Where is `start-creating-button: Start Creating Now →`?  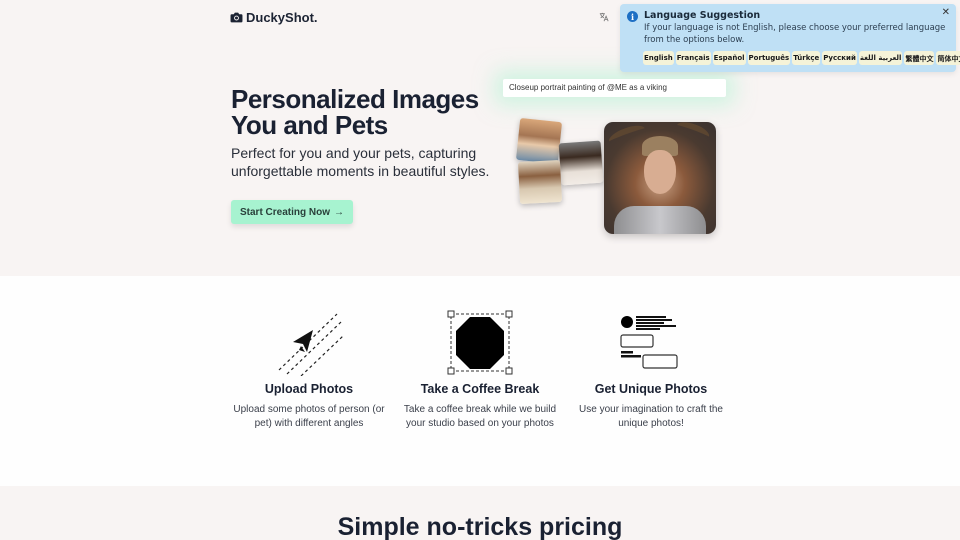 start-creating-button: Start Creating Now → is located at coordinates (292, 212).